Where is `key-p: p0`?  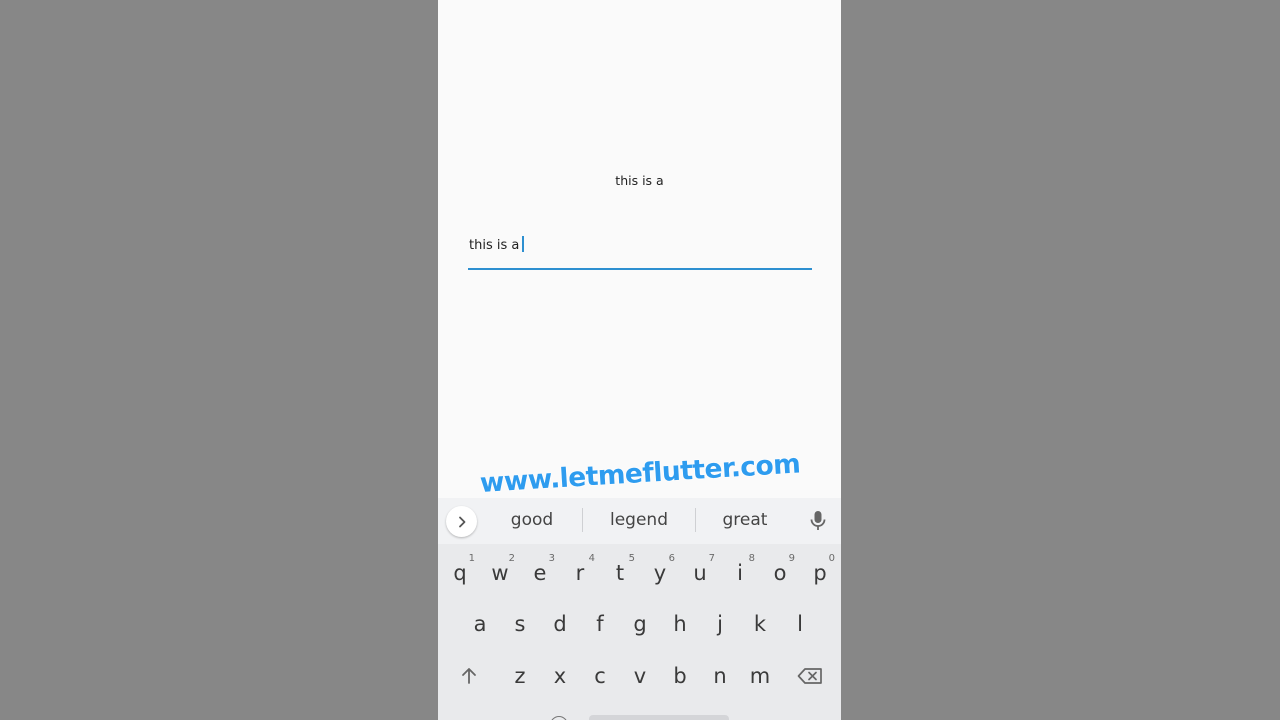
key-p: p0 is located at coordinates (820, 573).